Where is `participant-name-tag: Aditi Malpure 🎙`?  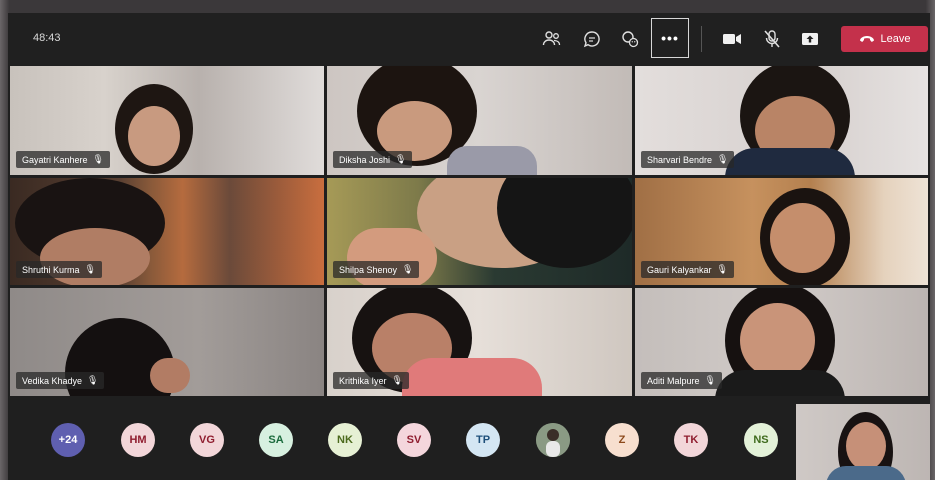
participant-name-tag: Aditi Malpure 🎙 is located at coordinates (681, 380).